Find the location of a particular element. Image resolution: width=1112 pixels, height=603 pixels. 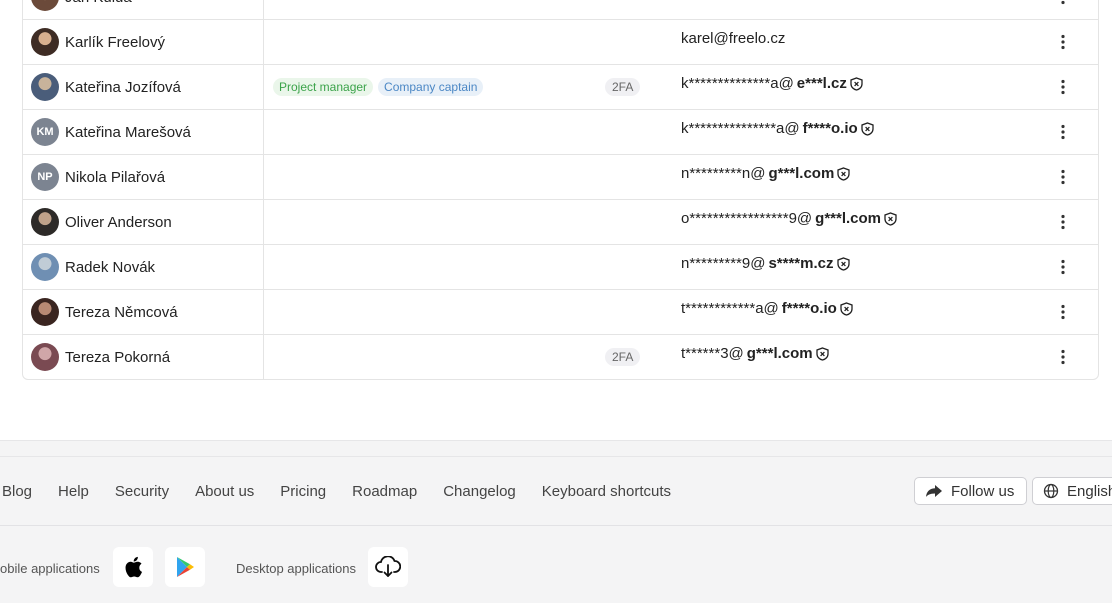

role-tags: Project manager Company captain is located at coordinates (378, 87).